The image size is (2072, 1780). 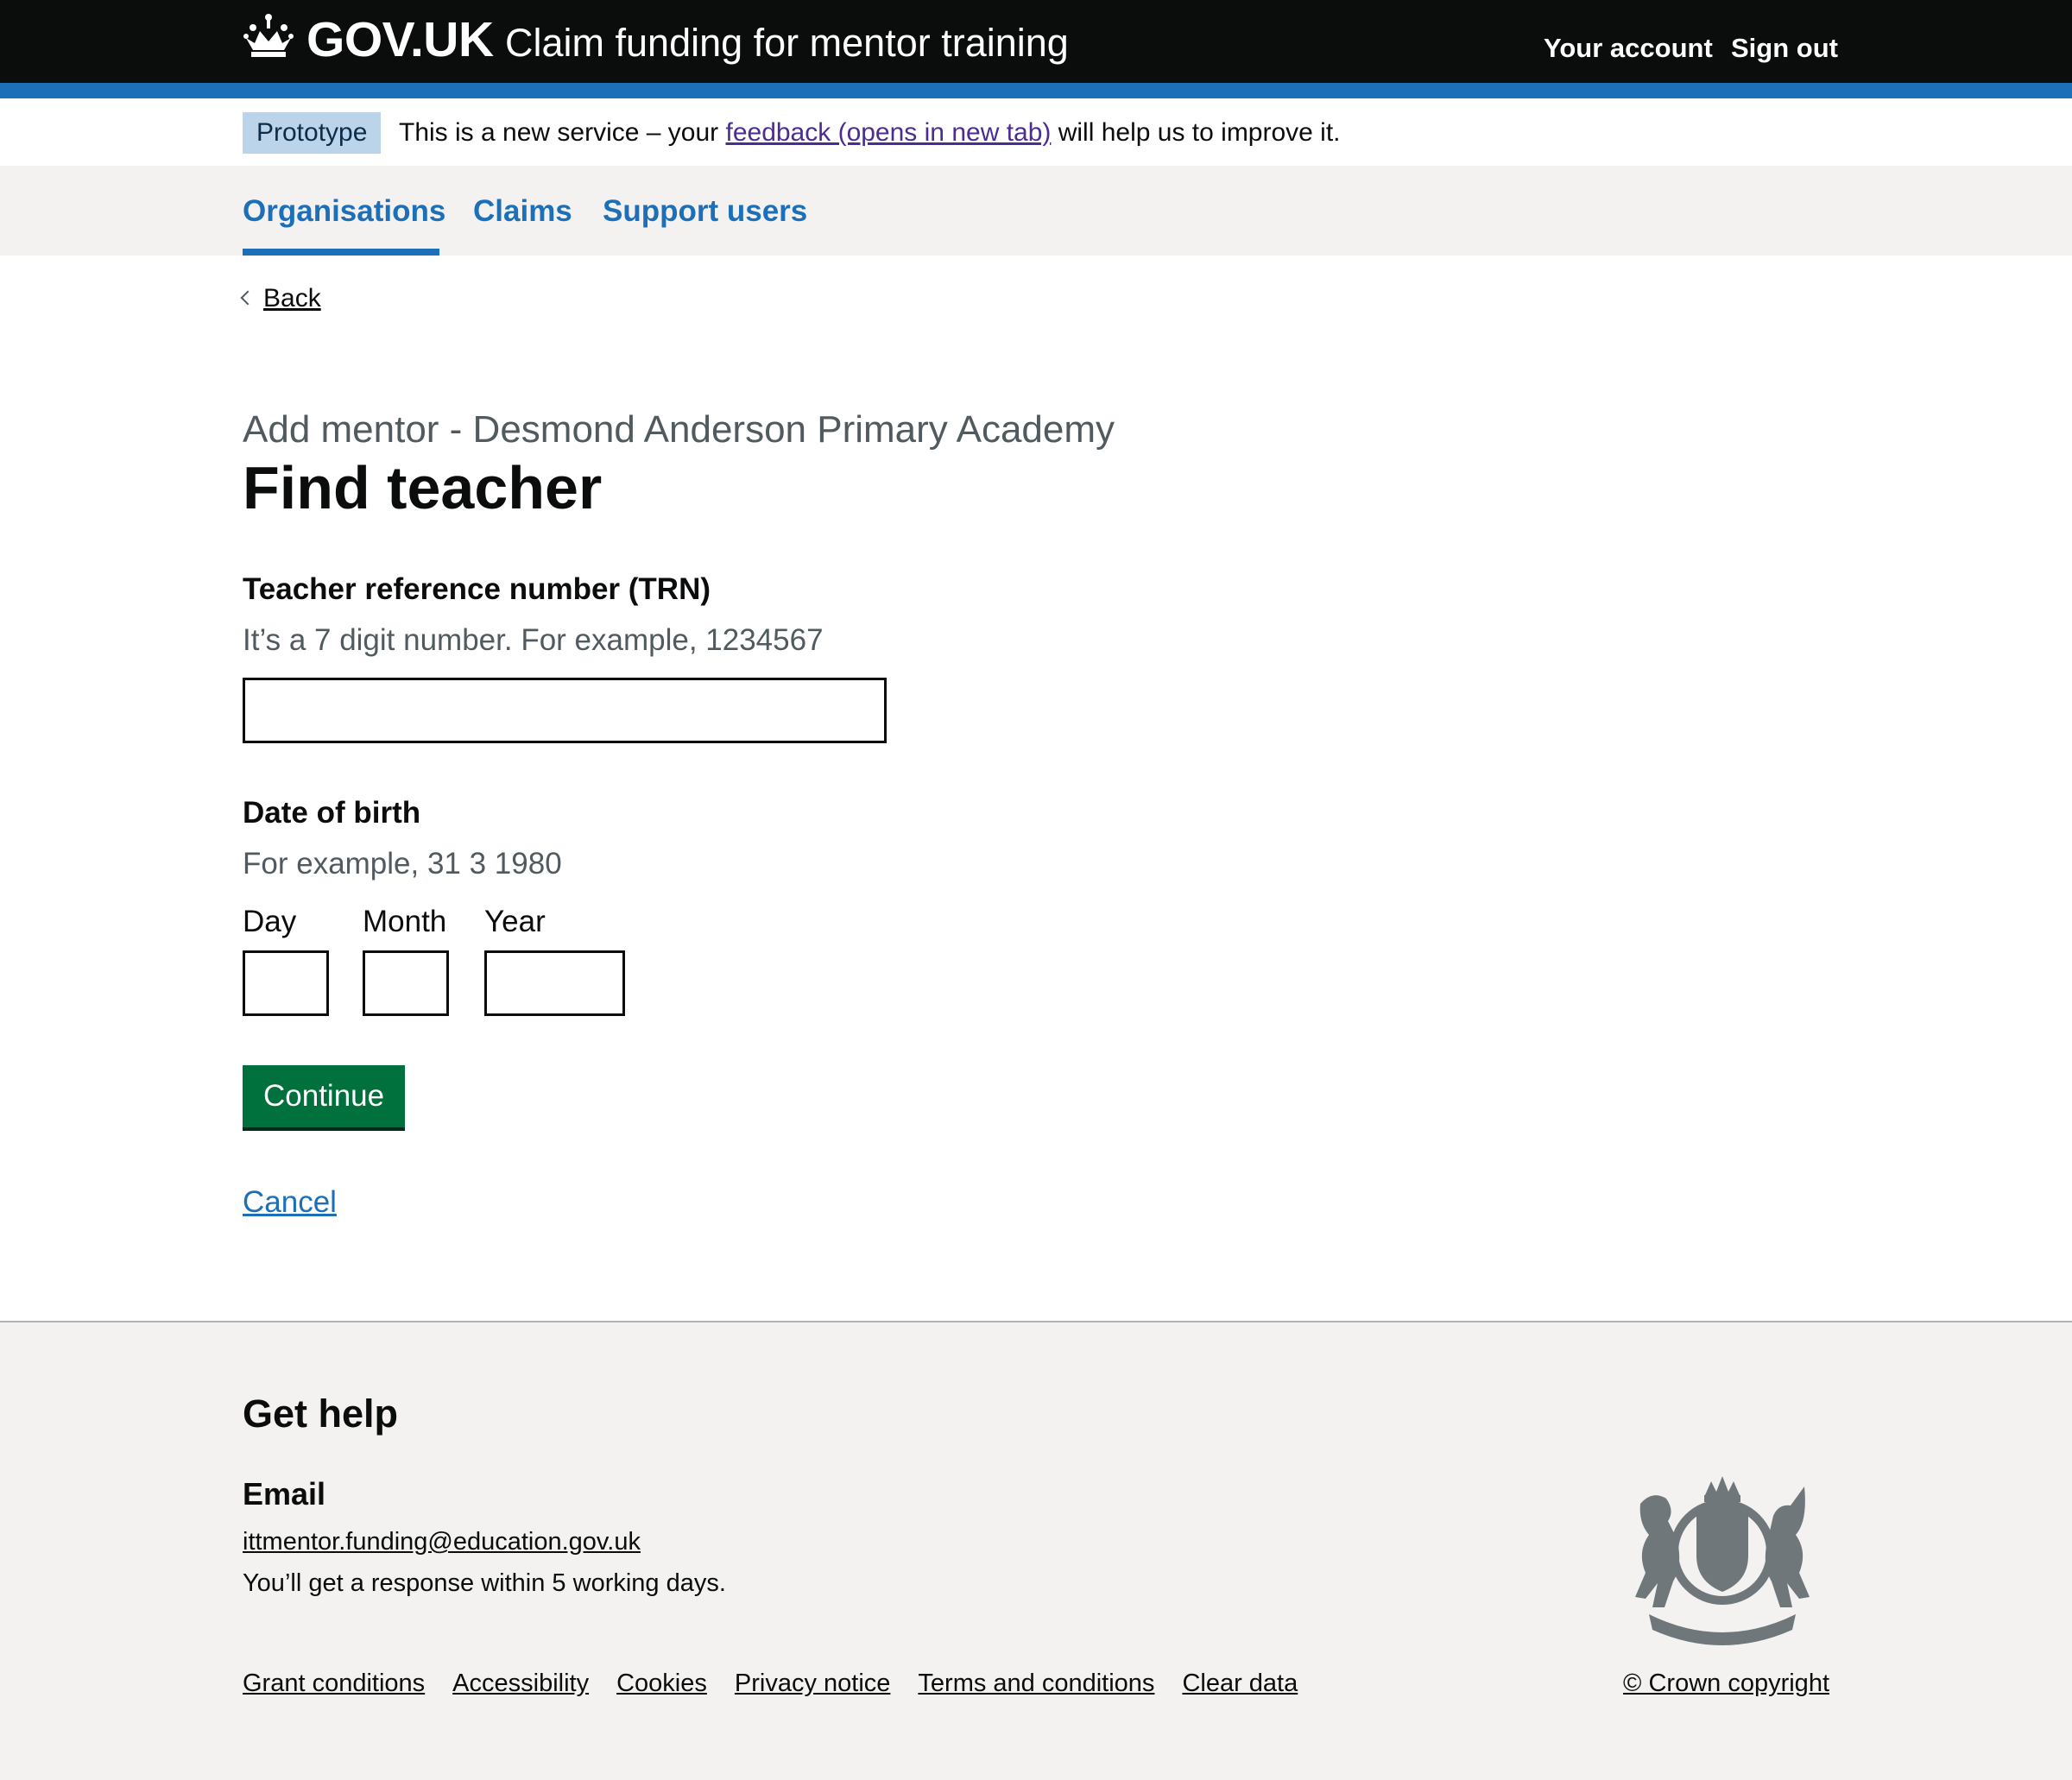 What do you see at coordinates (268, 35) in the screenshot?
I see `crown-icon` at bounding box center [268, 35].